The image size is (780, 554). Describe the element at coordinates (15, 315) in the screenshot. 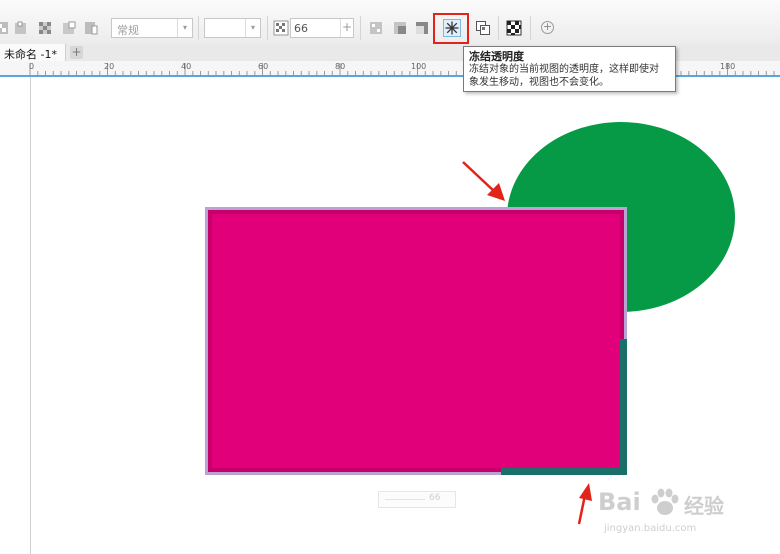

I see `vertical-ruler` at that location.